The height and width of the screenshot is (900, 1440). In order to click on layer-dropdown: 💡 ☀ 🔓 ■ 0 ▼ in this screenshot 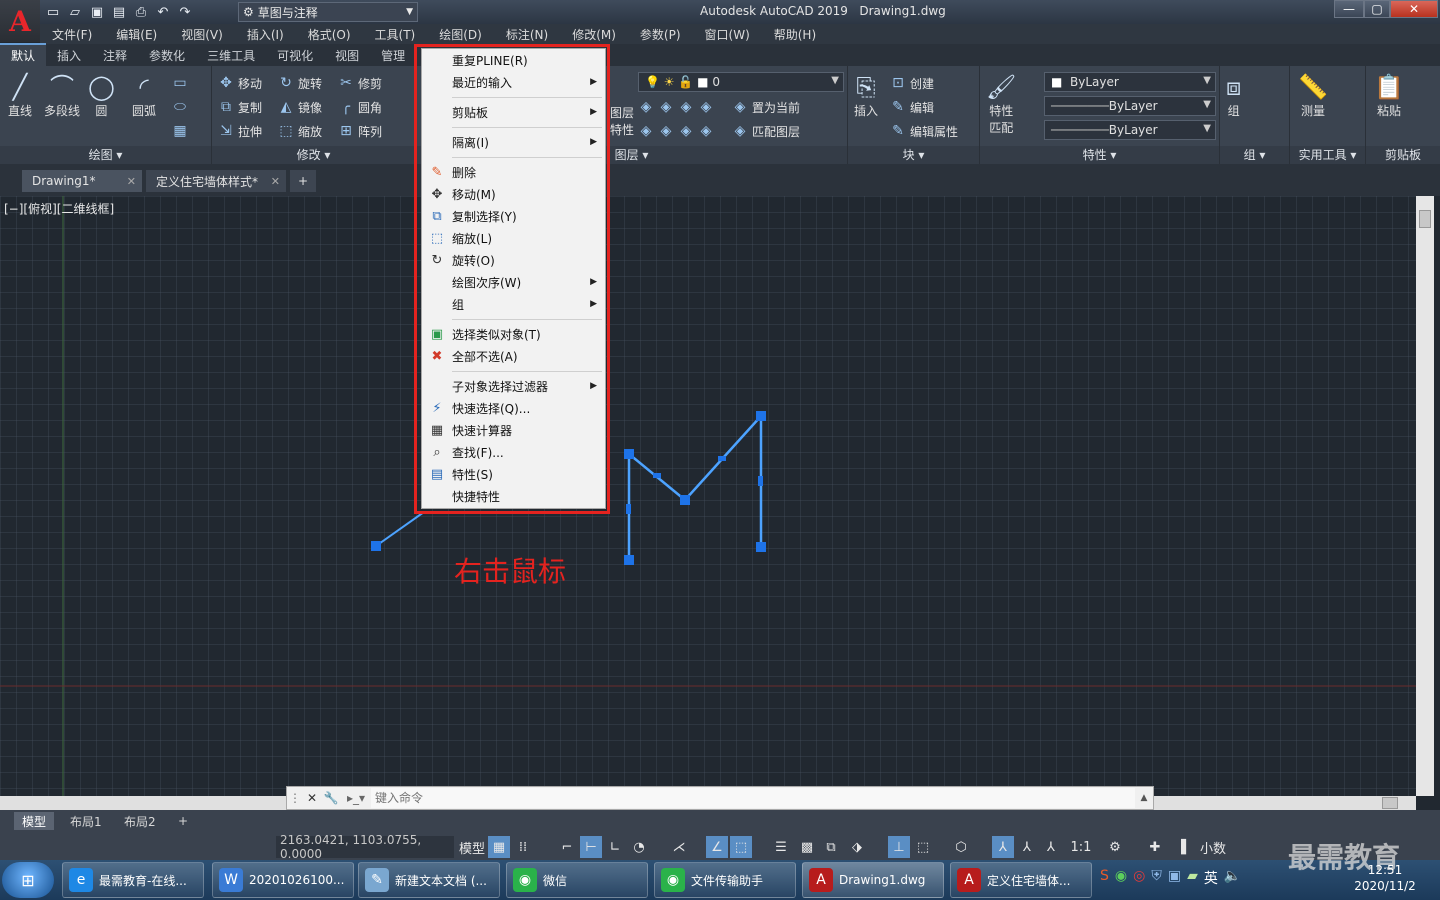, I will do `click(741, 82)`.